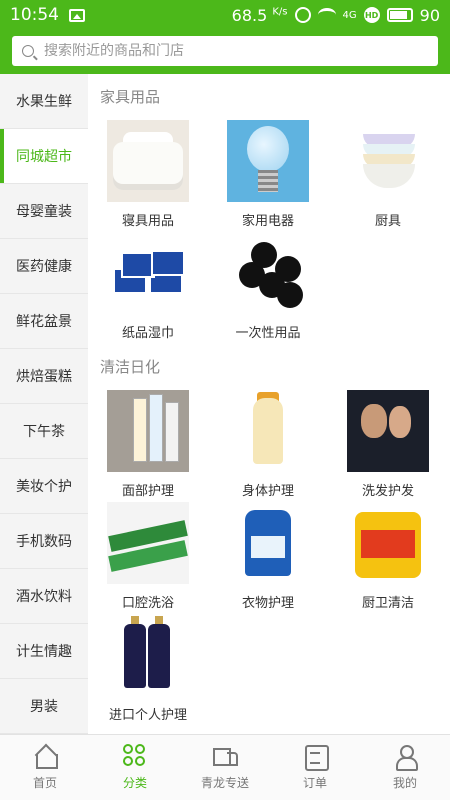 The width and height of the screenshot is (450, 800). Describe the element at coordinates (302, 15) in the screenshot. I see `alarm-icon` at that location.